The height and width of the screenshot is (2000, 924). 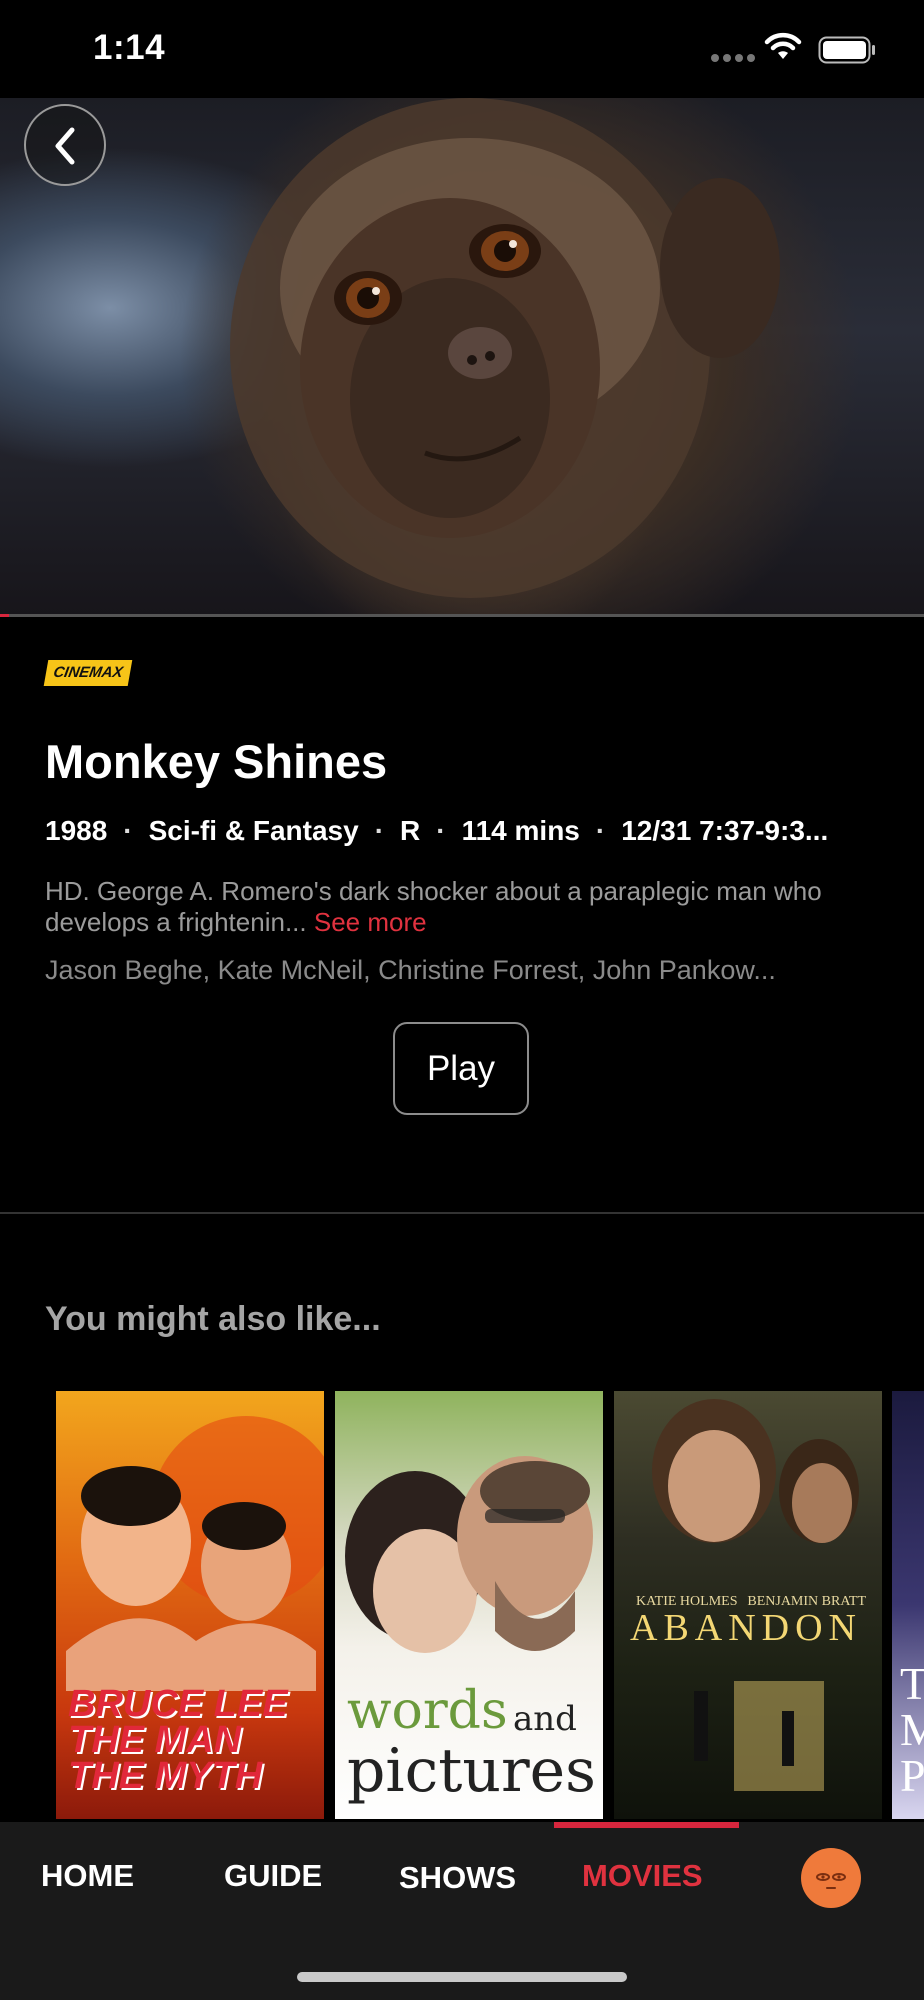 What do you see at coordinates (88, 673) in the screenshot?
I see `network-logo: CINEMAX` at bounding box center [88, 673].